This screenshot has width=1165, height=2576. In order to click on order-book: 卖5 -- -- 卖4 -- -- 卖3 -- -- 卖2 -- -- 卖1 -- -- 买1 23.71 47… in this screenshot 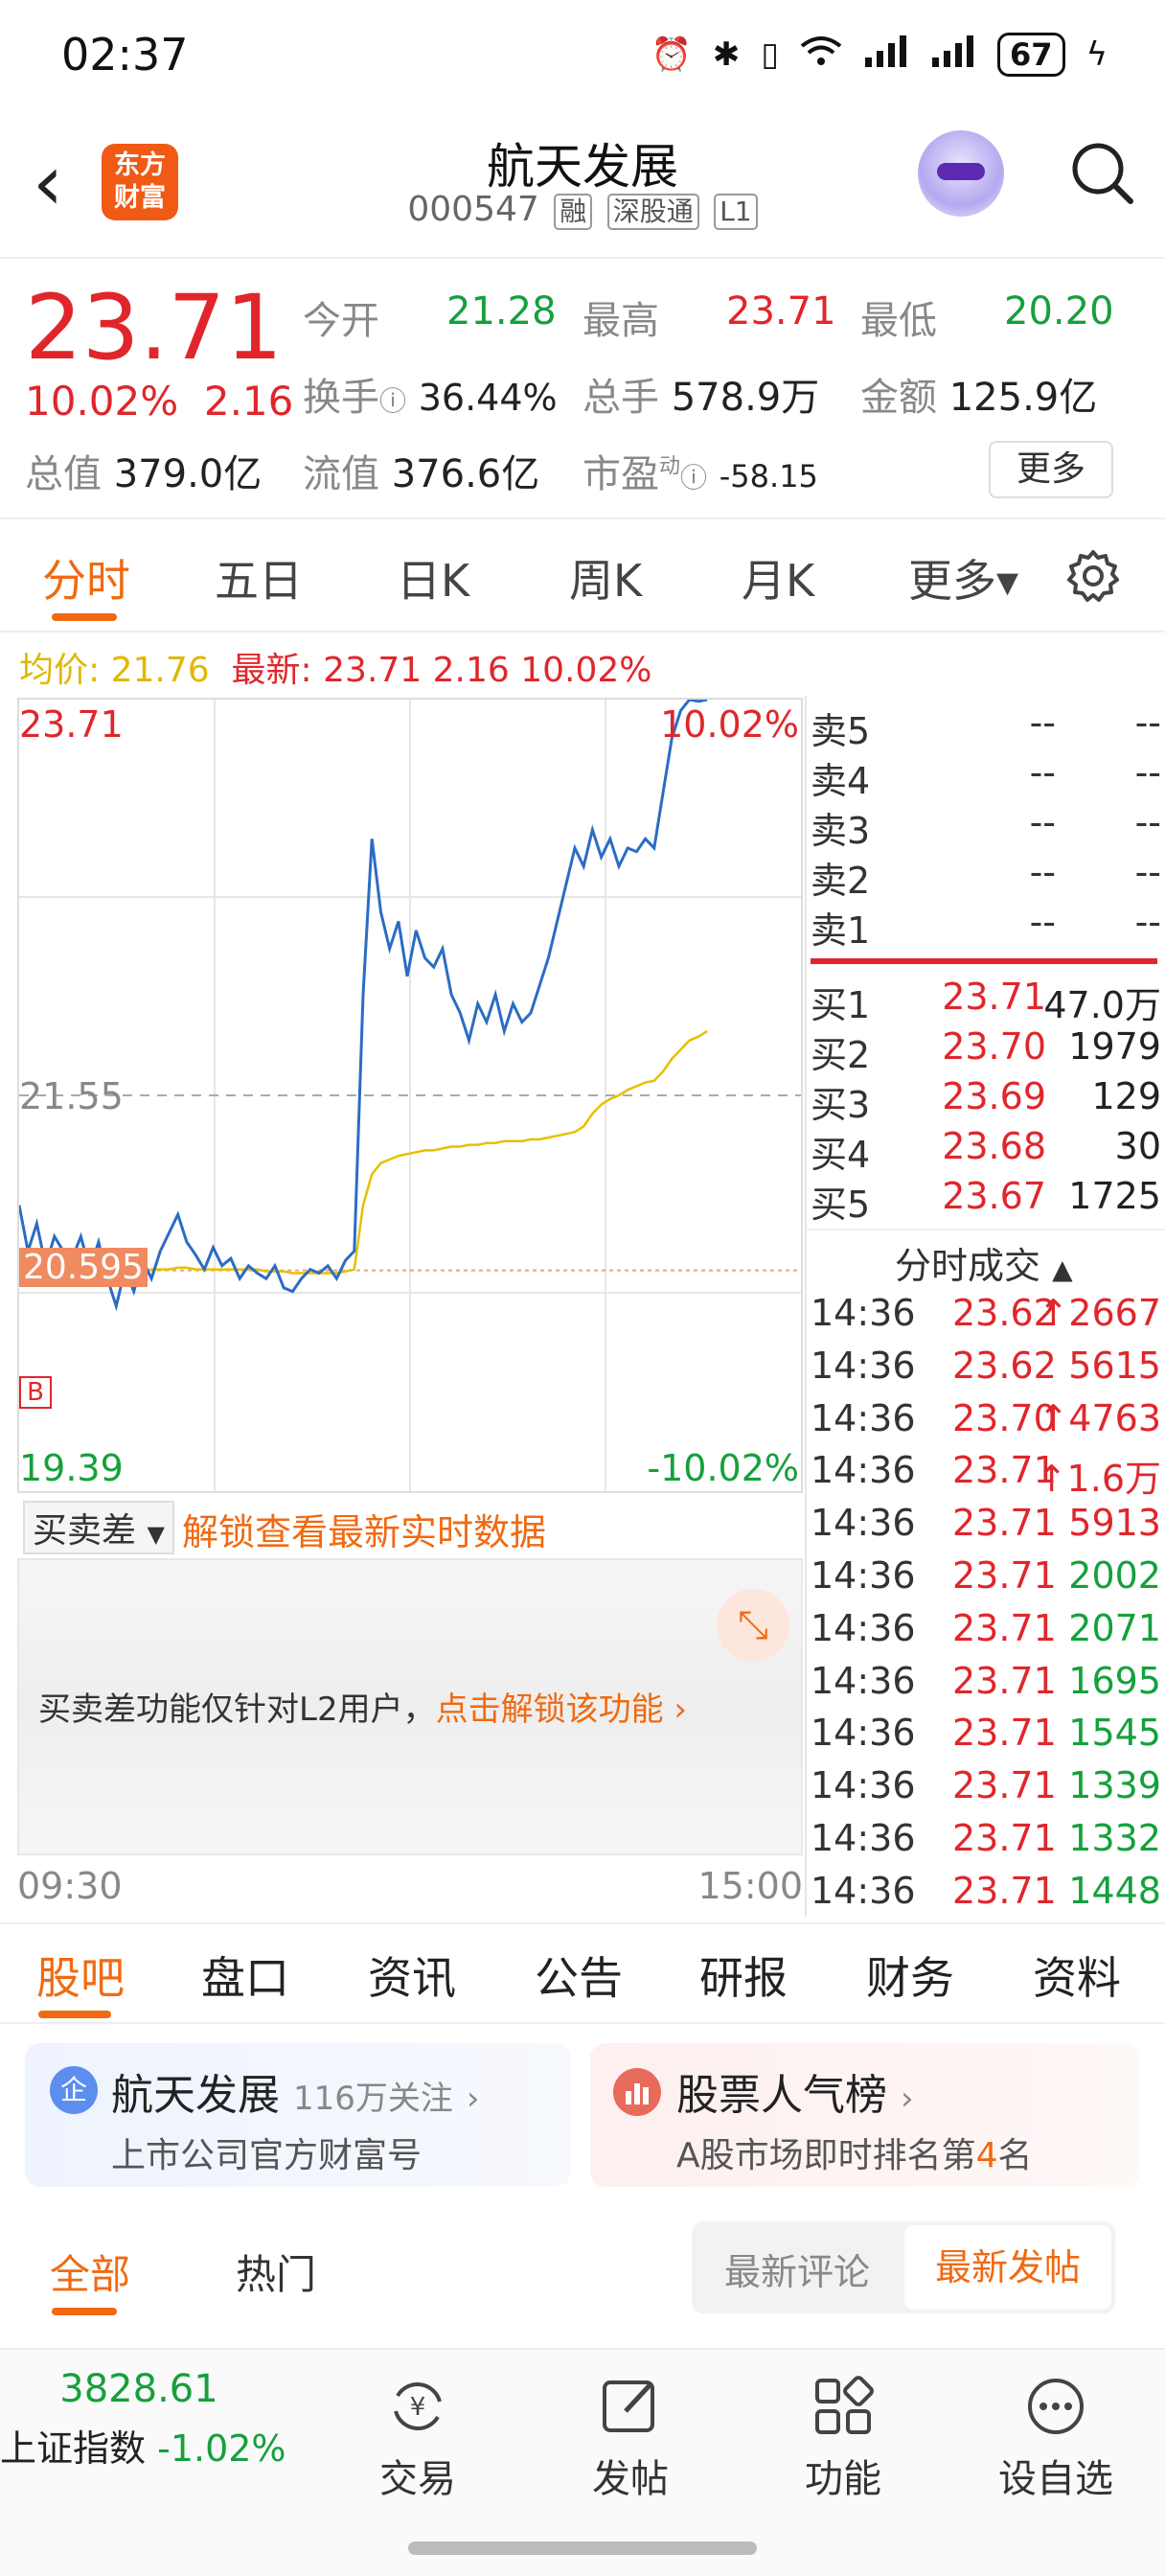, I will do `click(986, 1305)`.